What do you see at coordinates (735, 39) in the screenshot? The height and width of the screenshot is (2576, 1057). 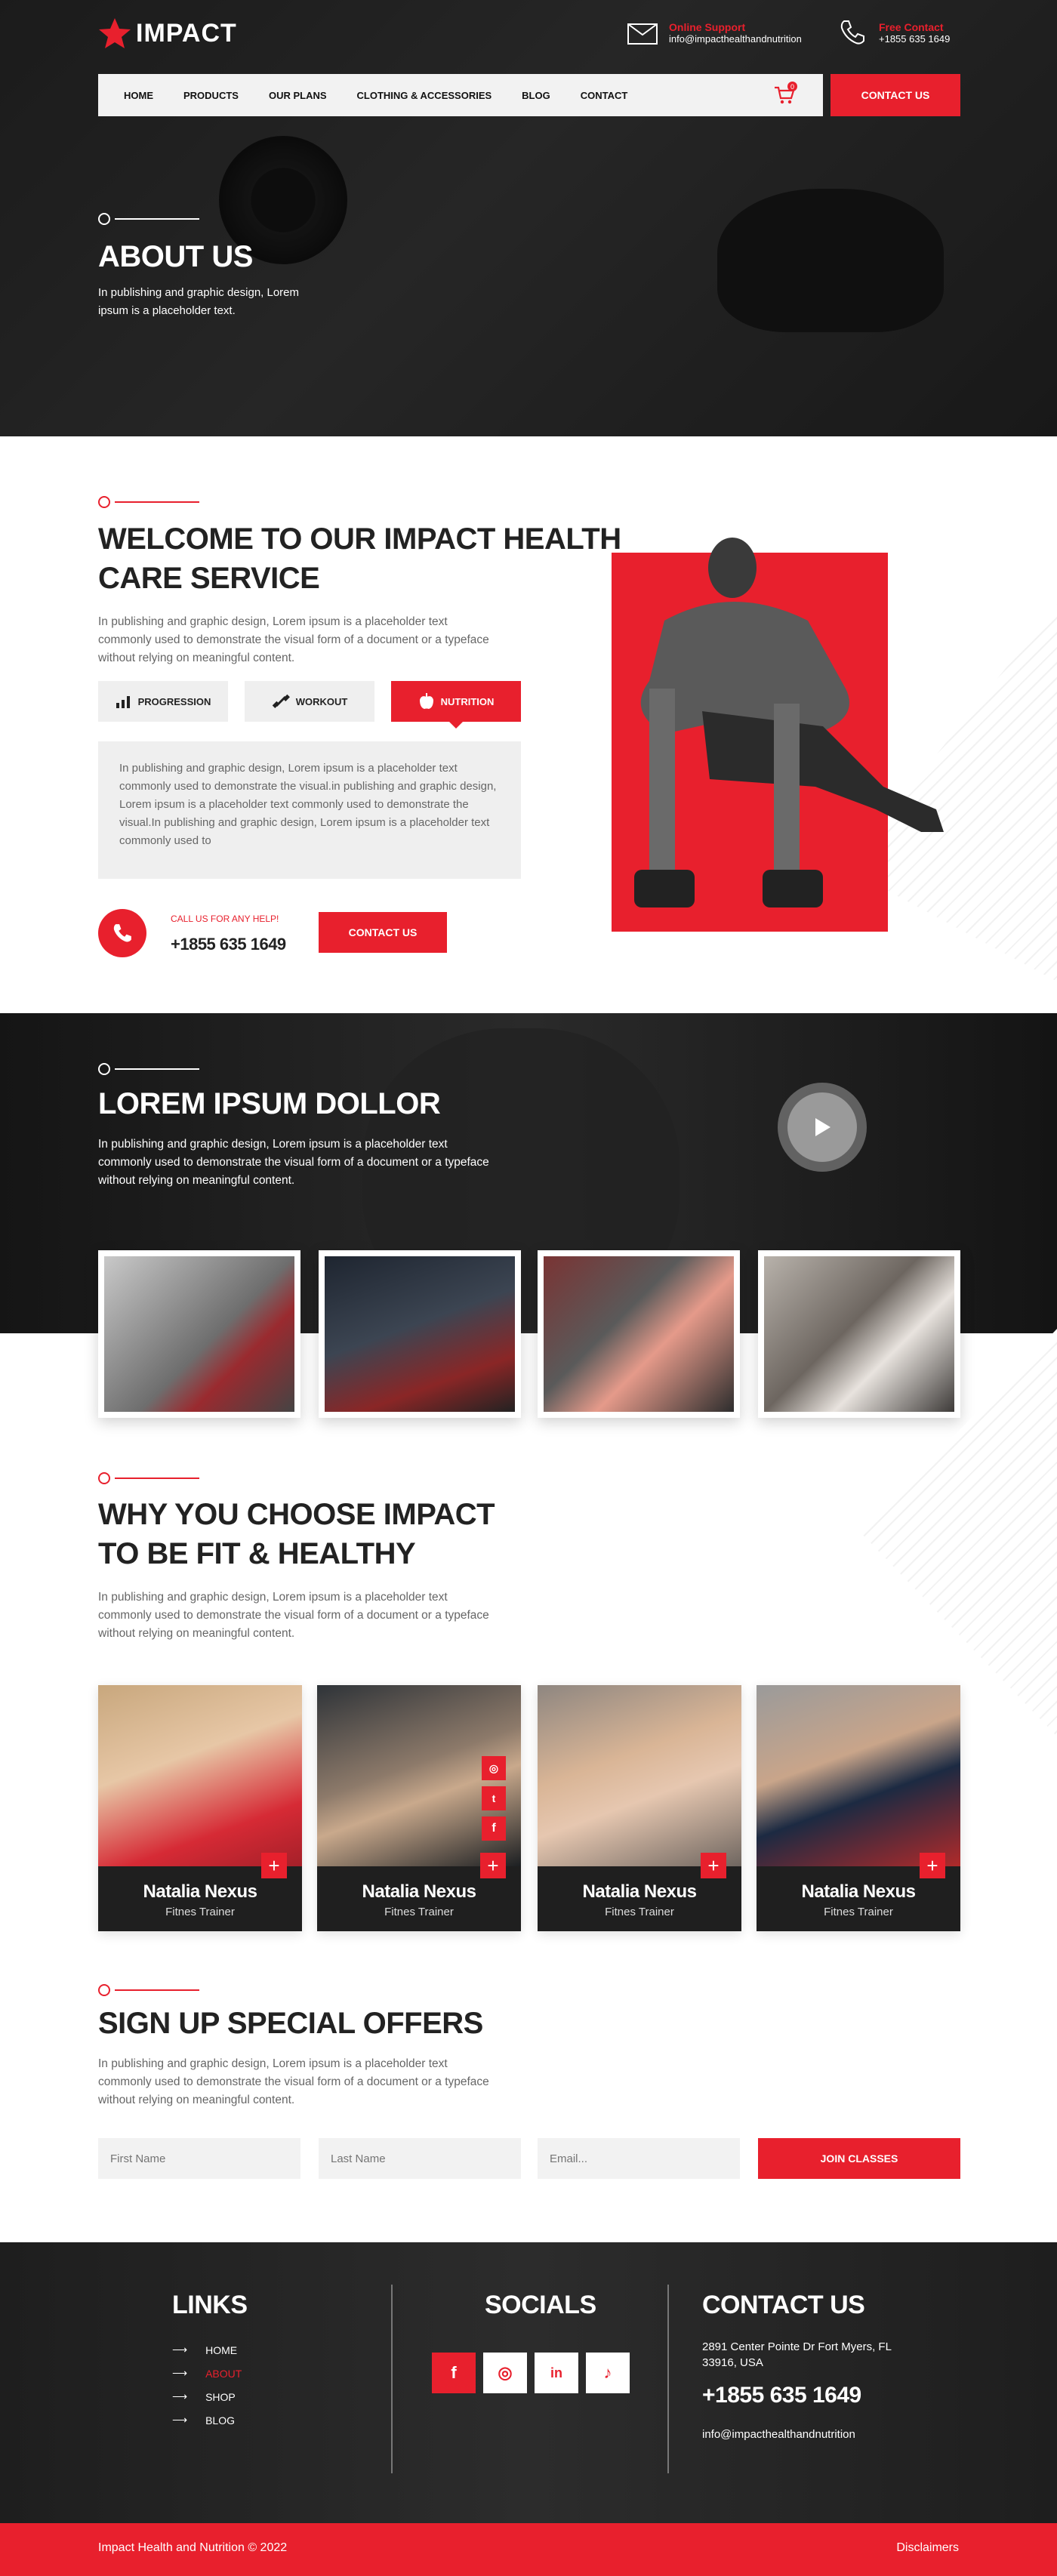 I see `support-email: info@impacthealthandnutrition` at bounding box center [735, 39].